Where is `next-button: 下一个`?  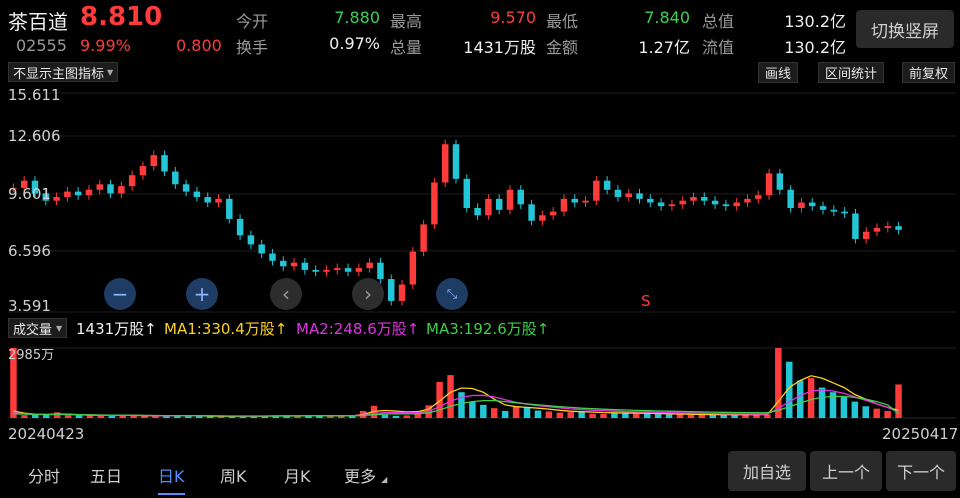 next-button: 下一个 is located at coordinates (921, 471).